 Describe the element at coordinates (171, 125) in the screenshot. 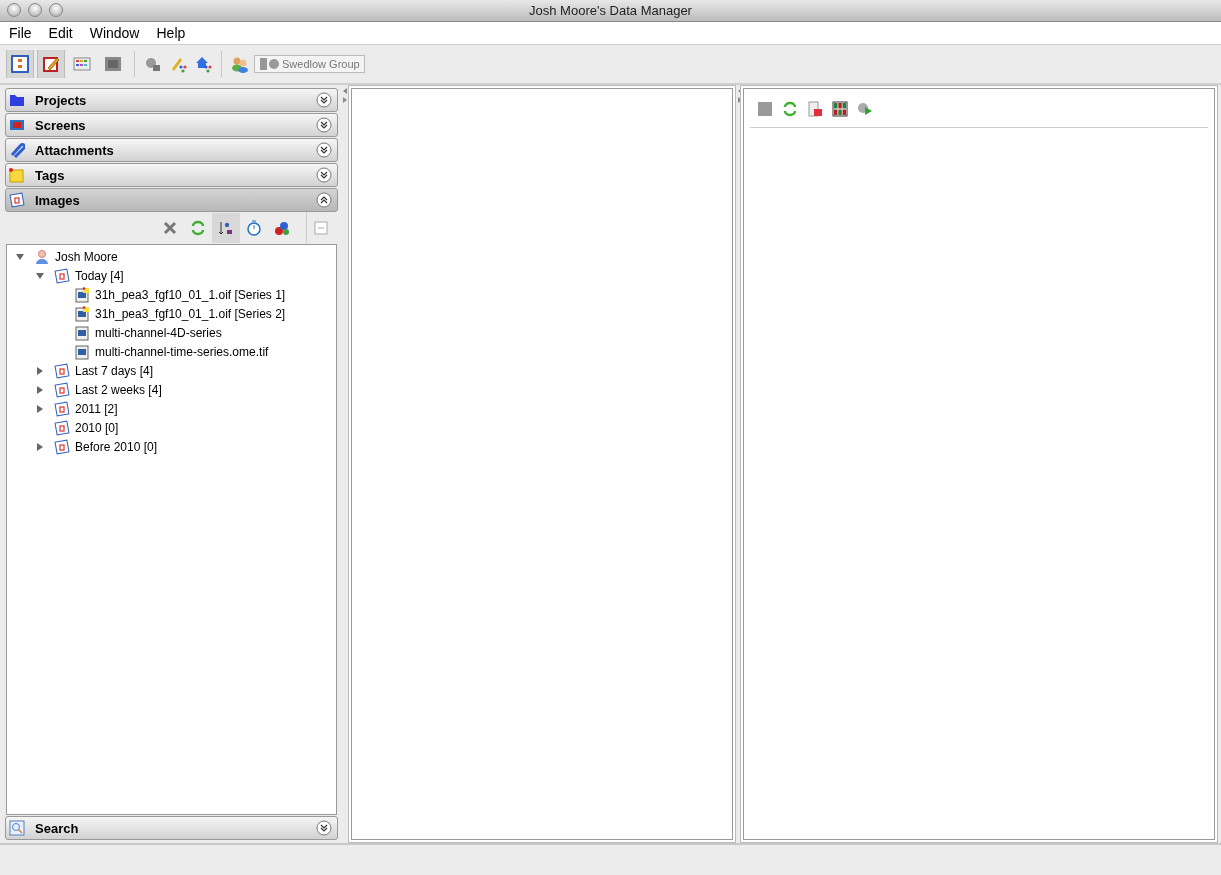

I see `section-header: Screens` at that location.